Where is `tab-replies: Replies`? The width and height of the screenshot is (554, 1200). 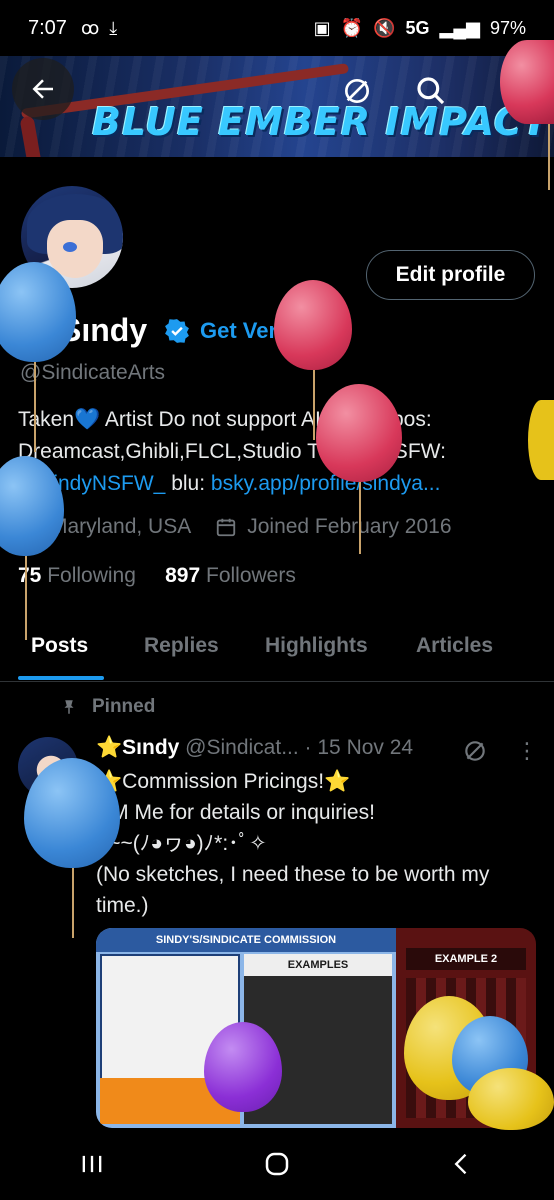 tab-replies: Replies is located at coordinates (181, 646).